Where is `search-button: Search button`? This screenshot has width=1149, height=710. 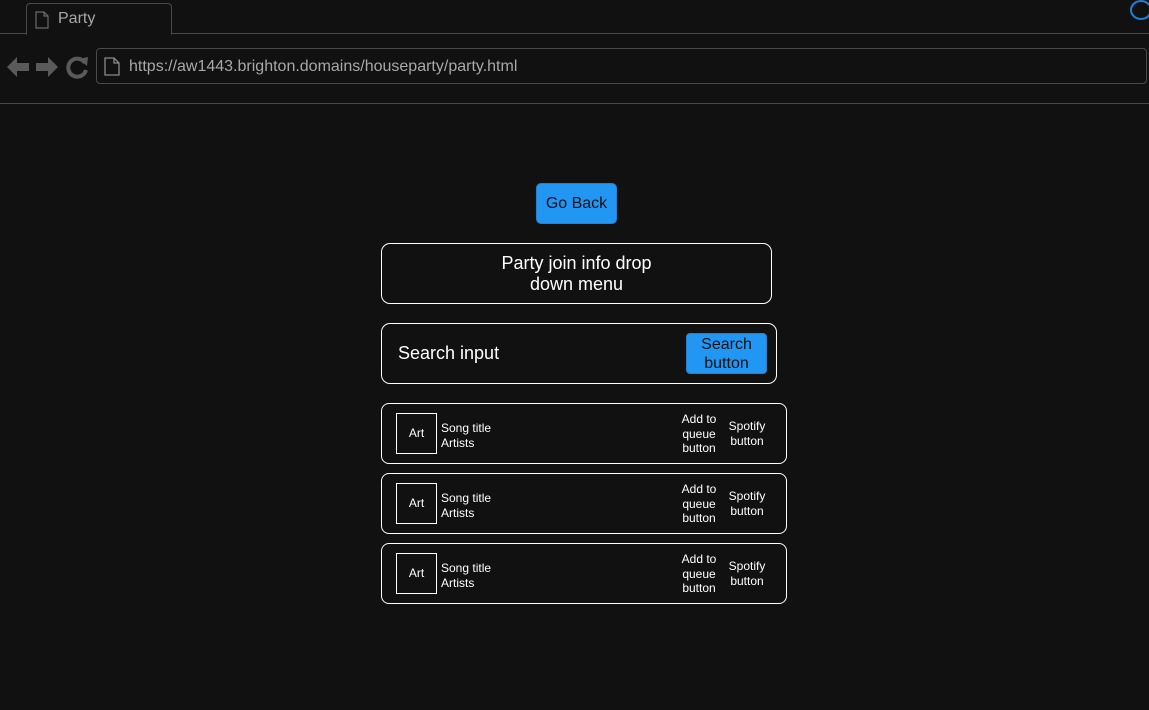
search-button: Search button is located at coordinates (726, 353).